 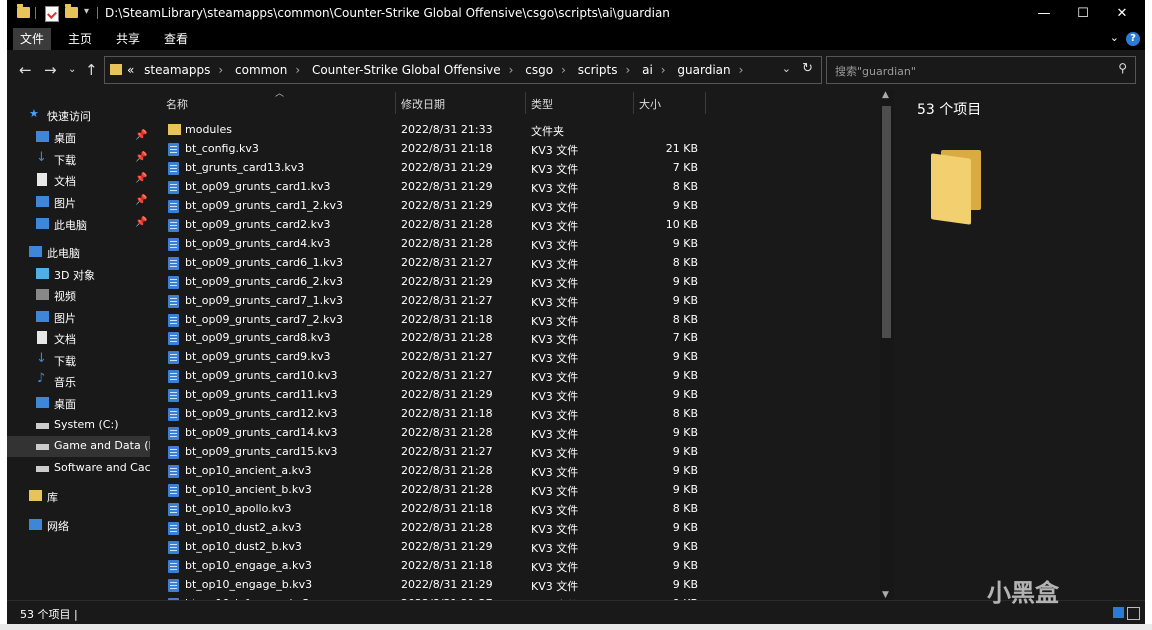 I want to click on nav-documents-pc: 文档, so click(x=78, y=338).